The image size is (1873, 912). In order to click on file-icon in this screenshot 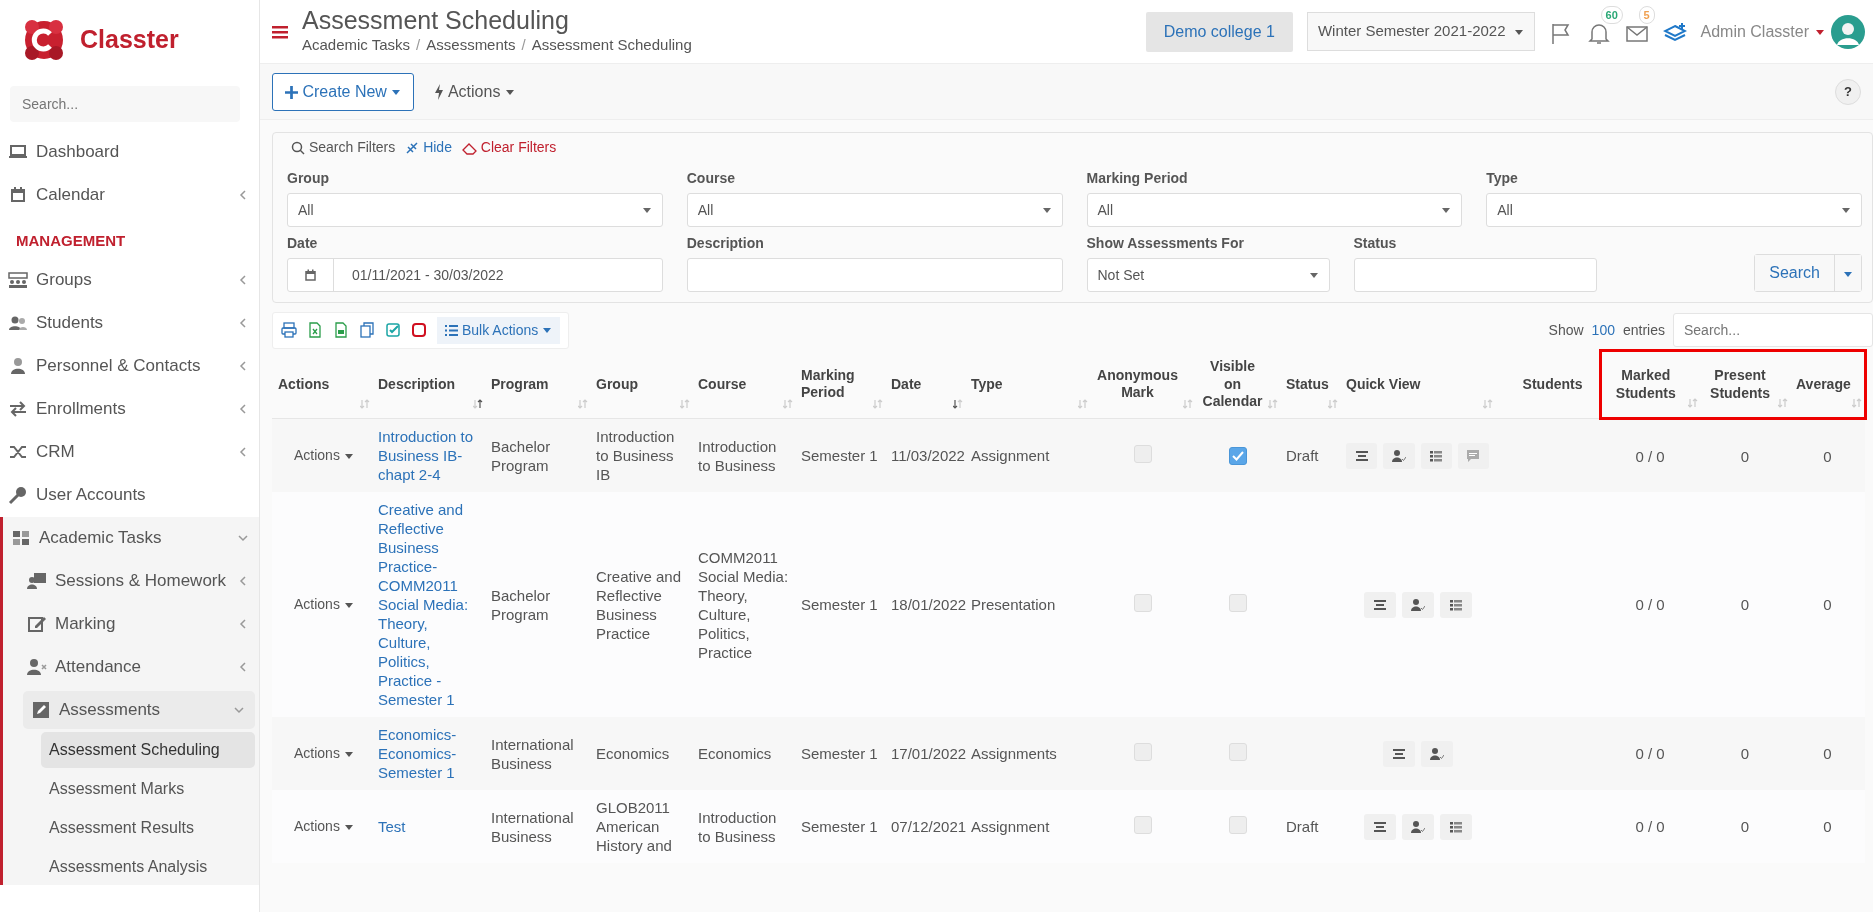, I will do `click(341, 330)`.